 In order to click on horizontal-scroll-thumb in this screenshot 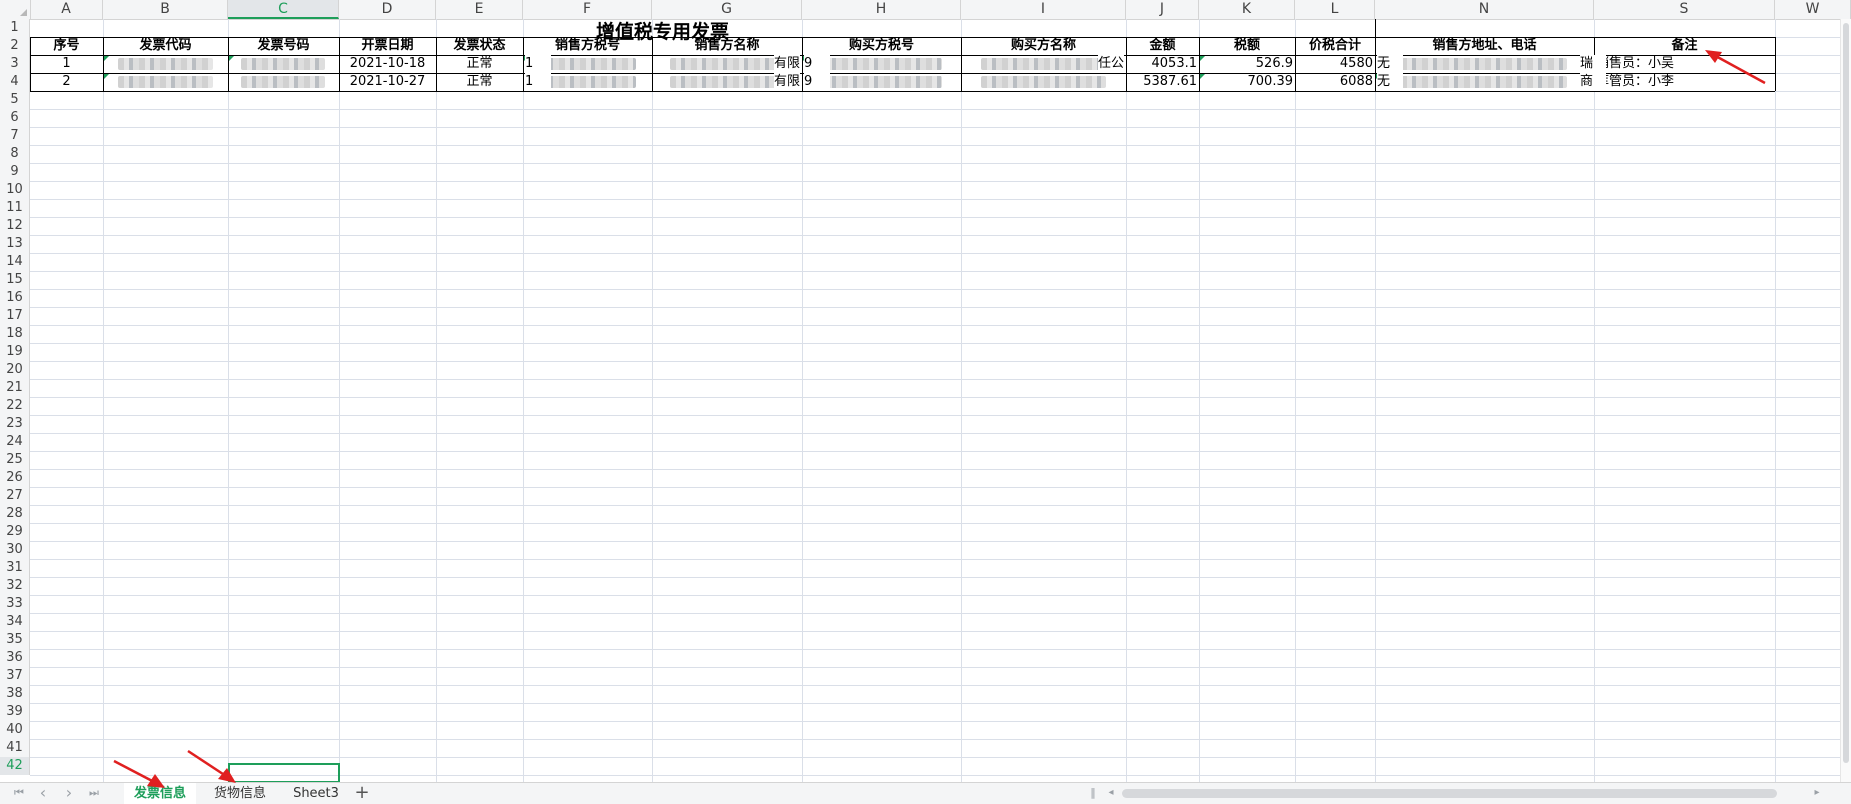, I will do `click(1449, 793)`.